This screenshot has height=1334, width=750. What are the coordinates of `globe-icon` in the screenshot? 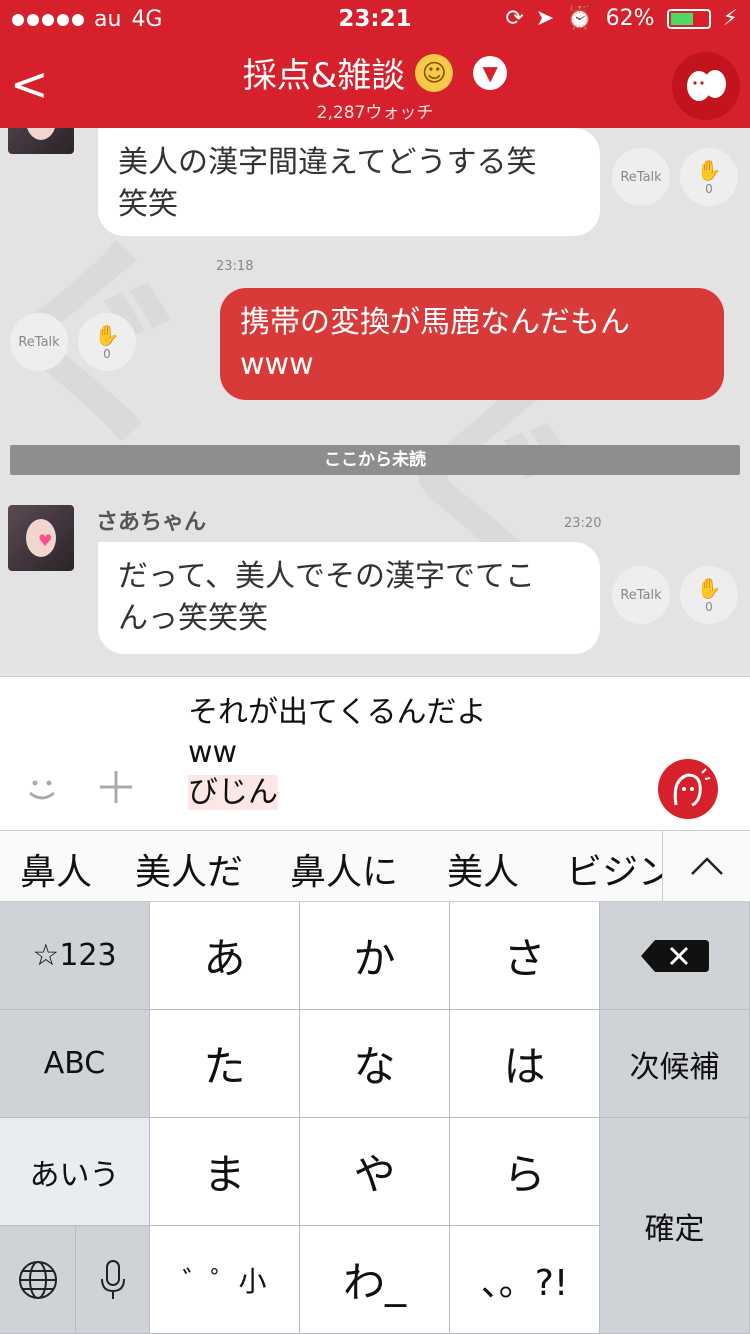 It's located at (37, 1279).